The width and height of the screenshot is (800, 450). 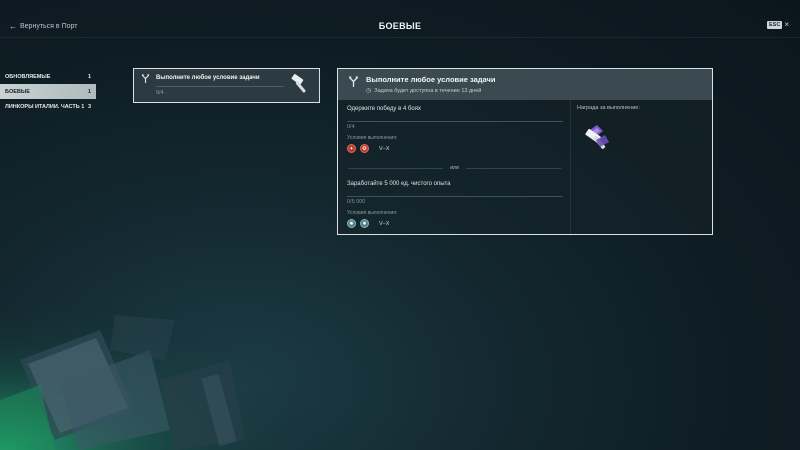 I want to click on sidebar-item-count: 3, so click(x=89, y=106).